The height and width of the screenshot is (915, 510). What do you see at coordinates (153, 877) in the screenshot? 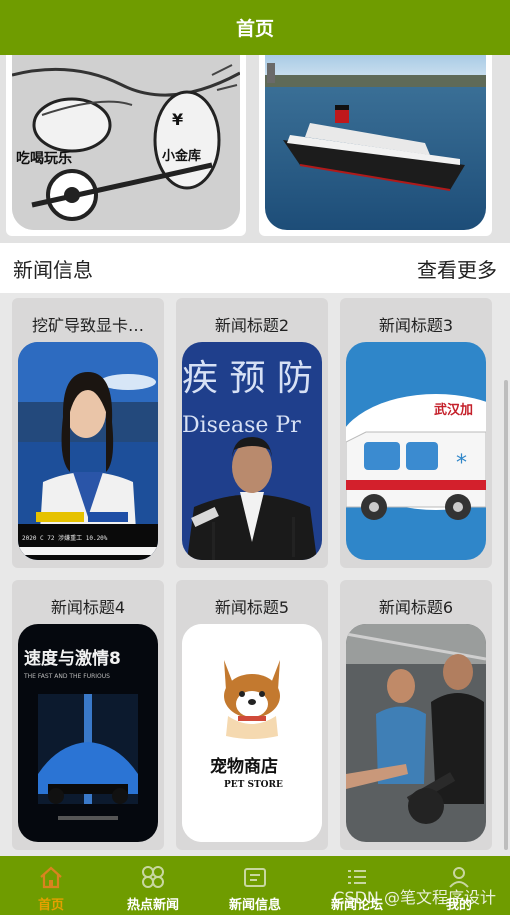
I see `hot-news-icon` at bounding box center [153, 877].